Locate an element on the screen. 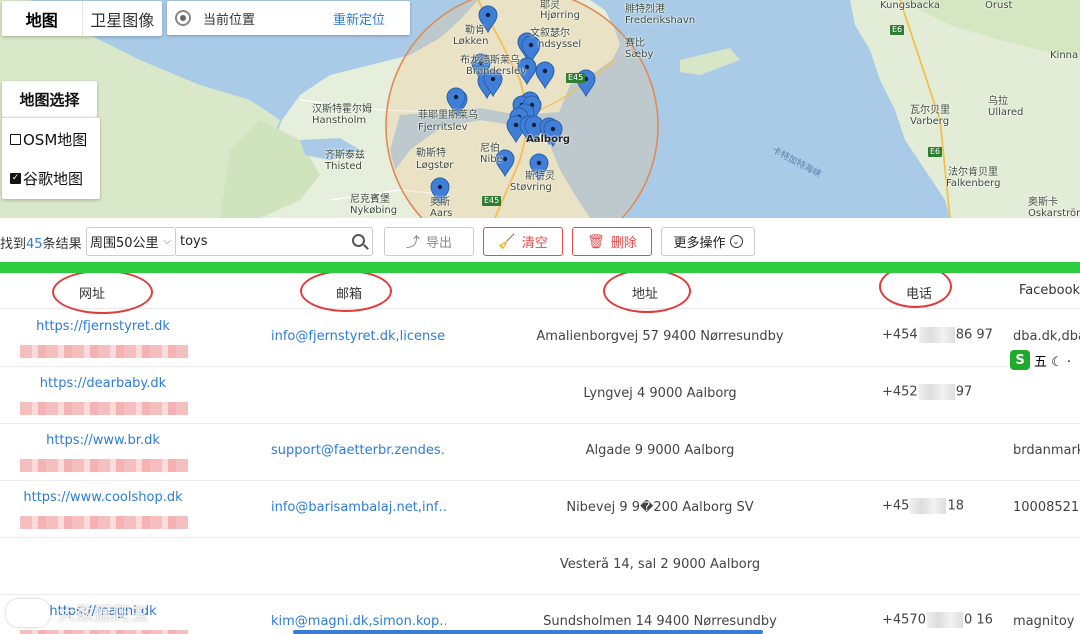 The image size is (1080, 634). map-pin-icon is located at coordinates (545, 75).